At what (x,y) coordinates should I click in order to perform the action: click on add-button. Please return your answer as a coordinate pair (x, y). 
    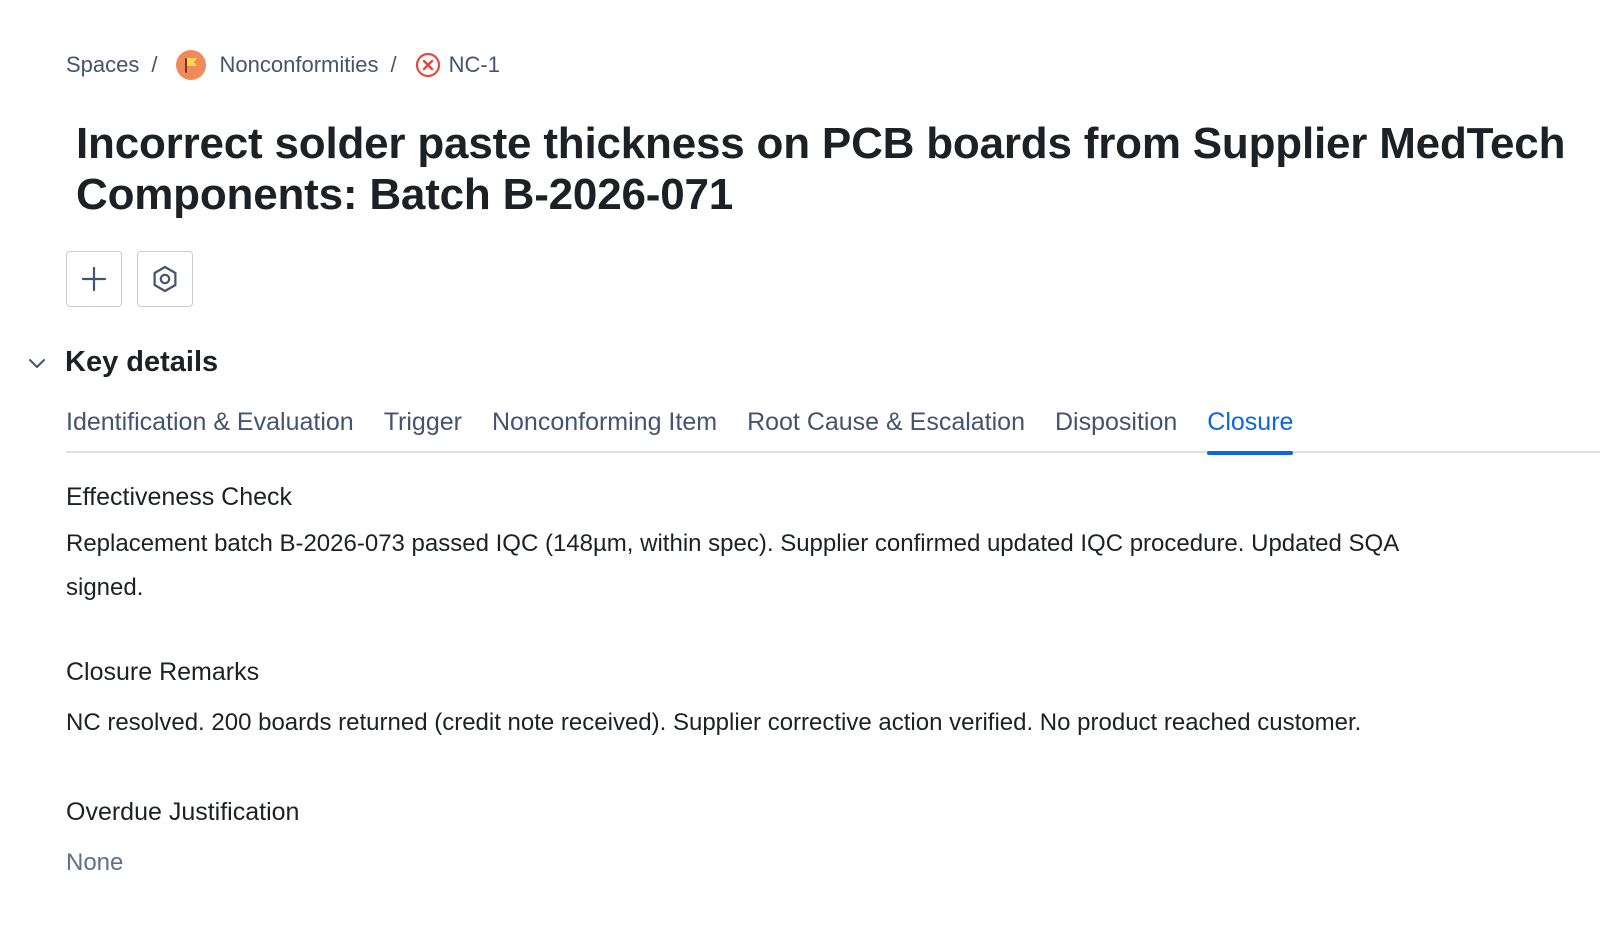
    Looking at the image, I should click on (94, 279).